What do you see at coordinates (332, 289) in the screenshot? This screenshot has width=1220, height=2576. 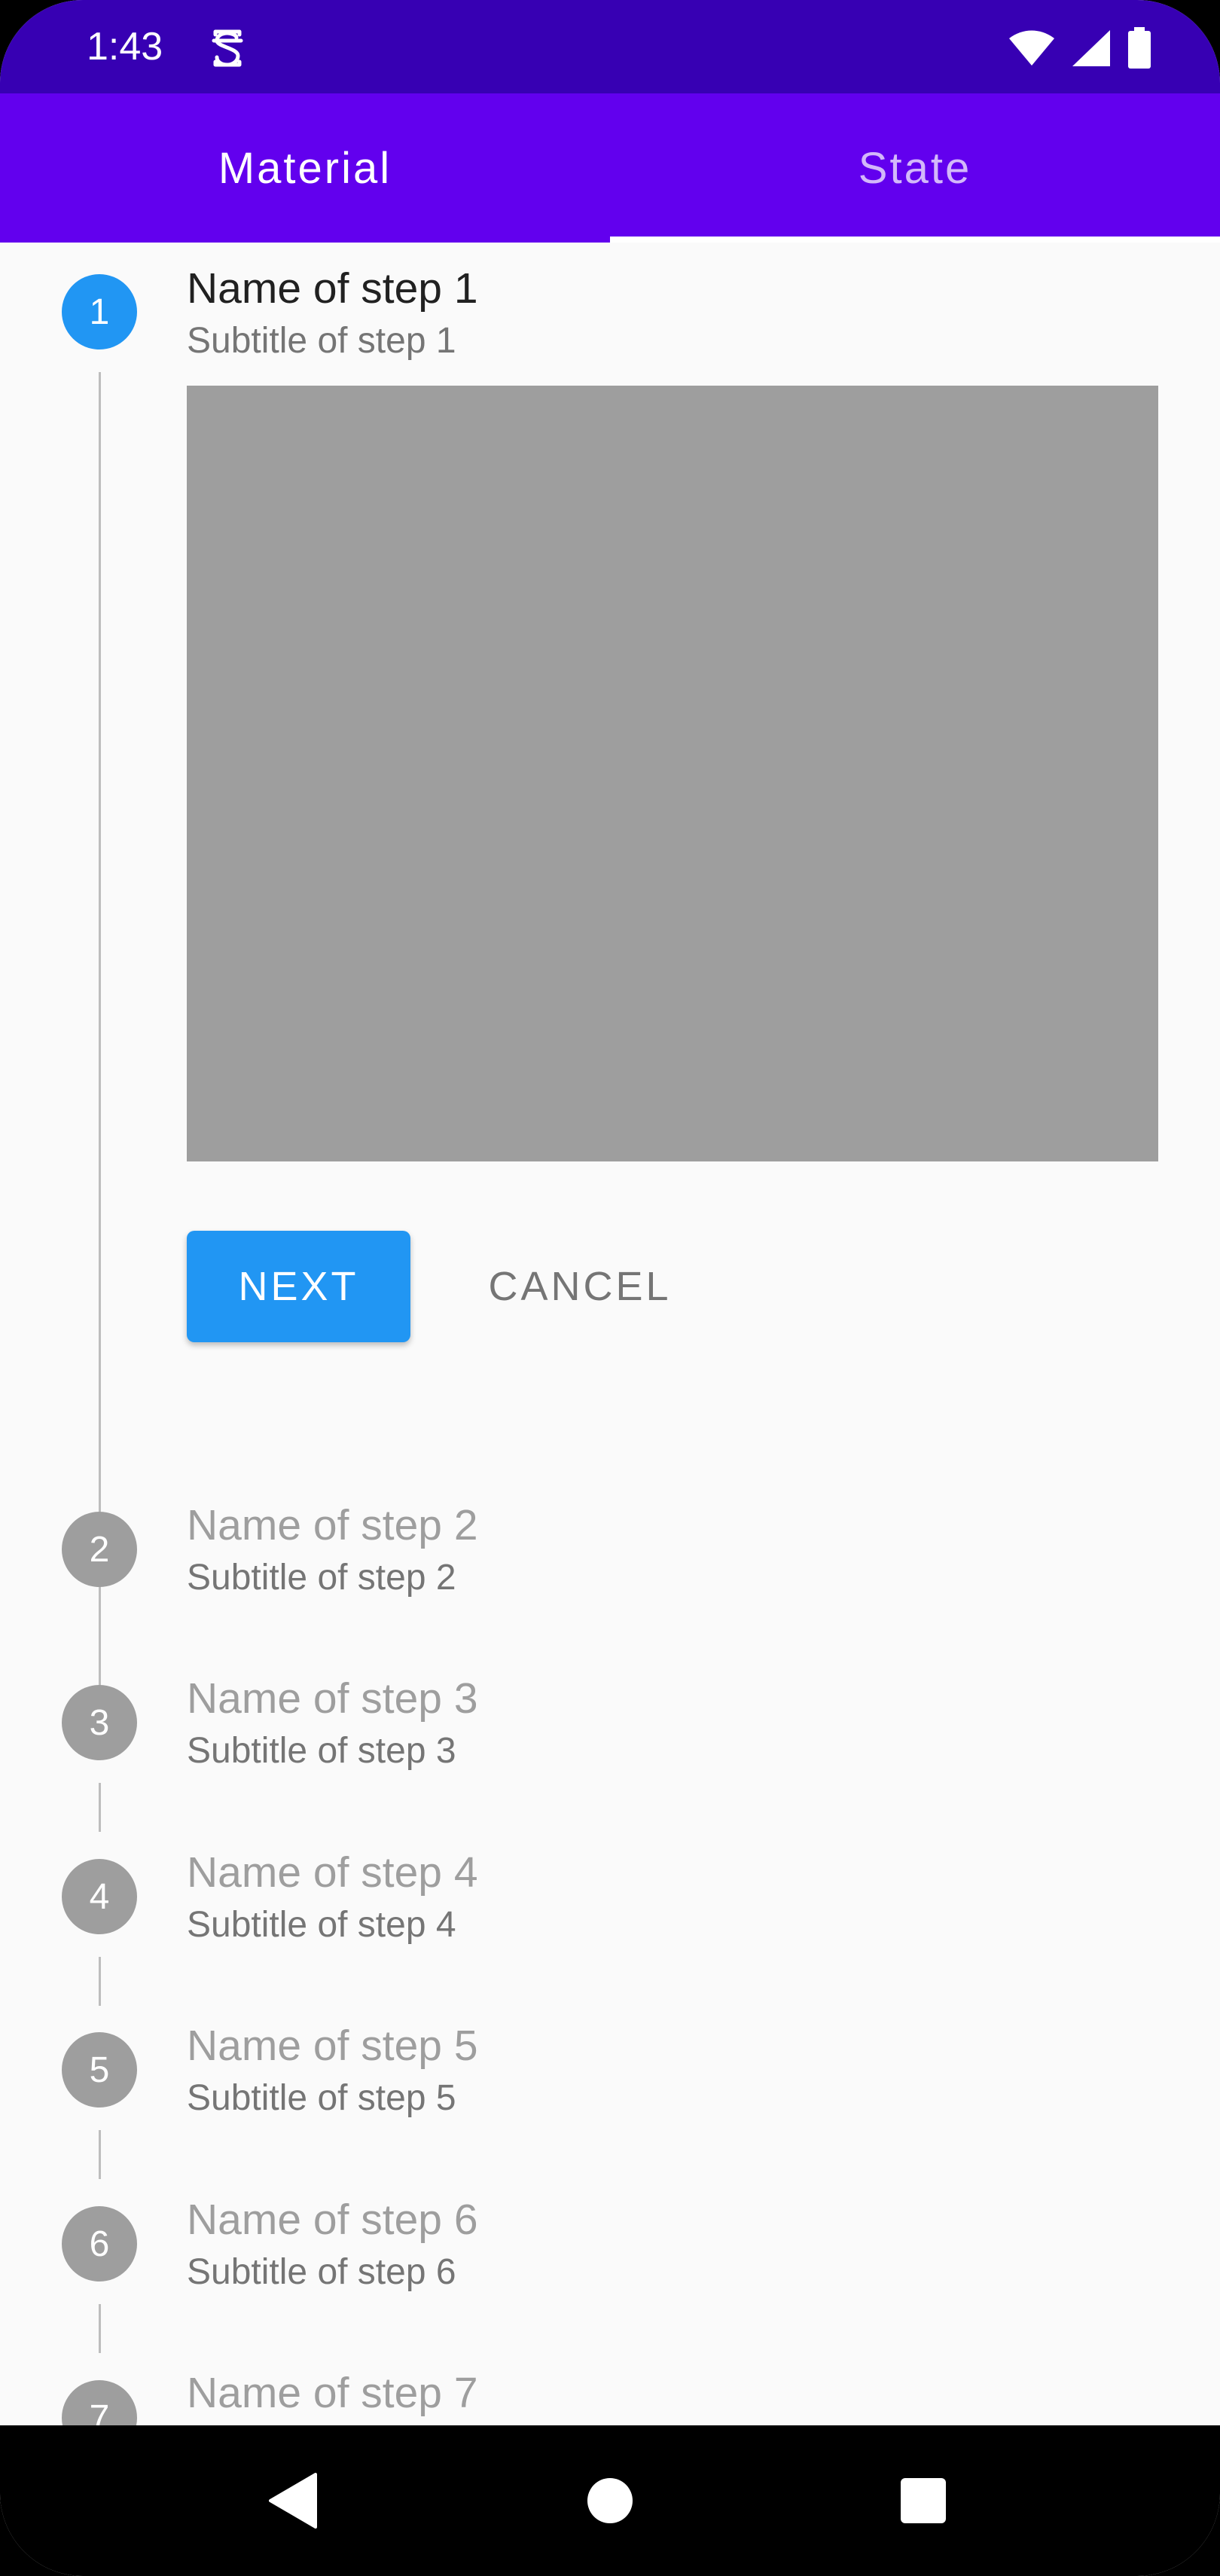 I see `step-1-title: Name of step 1` at bounding box center [332, 289].